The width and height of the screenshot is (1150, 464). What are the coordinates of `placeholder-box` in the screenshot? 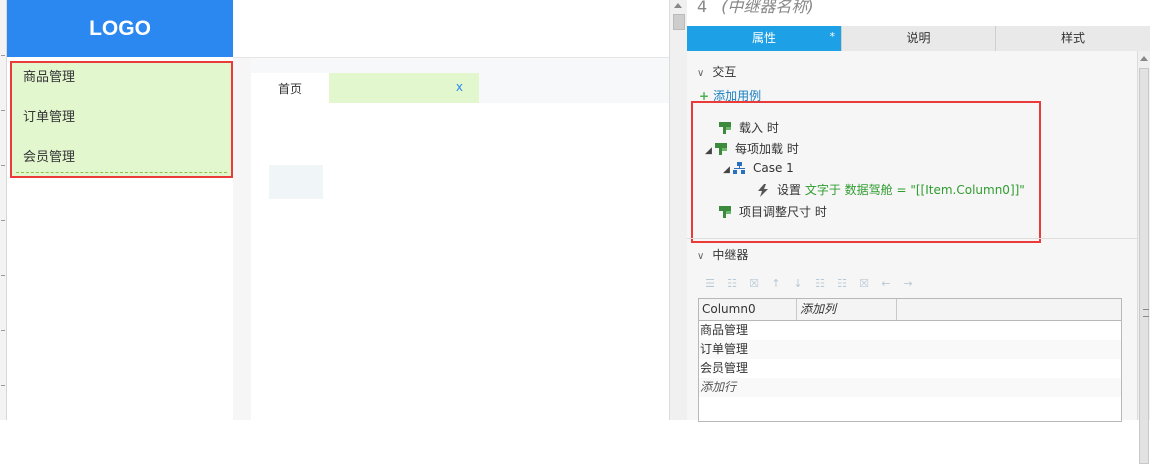 It's located at (296, 182).